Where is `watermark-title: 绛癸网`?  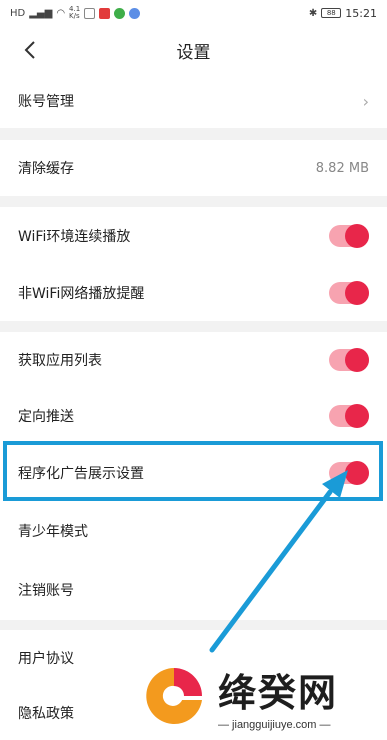
watermark-title: 绛癸网 is located at coordinates (278, 692).